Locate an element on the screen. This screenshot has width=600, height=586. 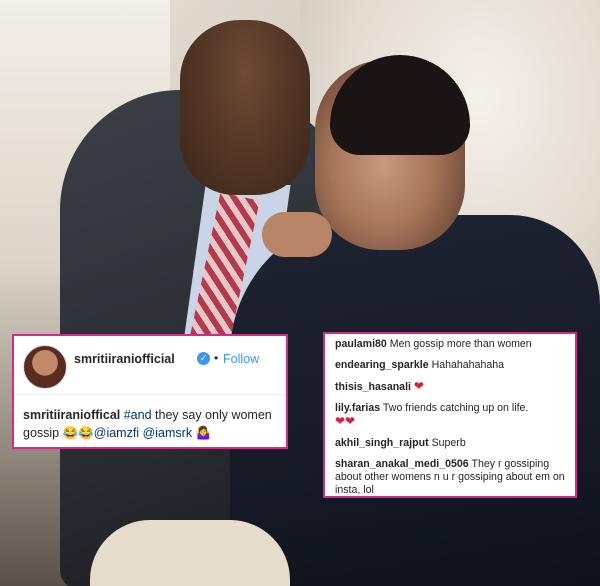
verified-badge-icon: ✓ is located at coordinates (203, 358).